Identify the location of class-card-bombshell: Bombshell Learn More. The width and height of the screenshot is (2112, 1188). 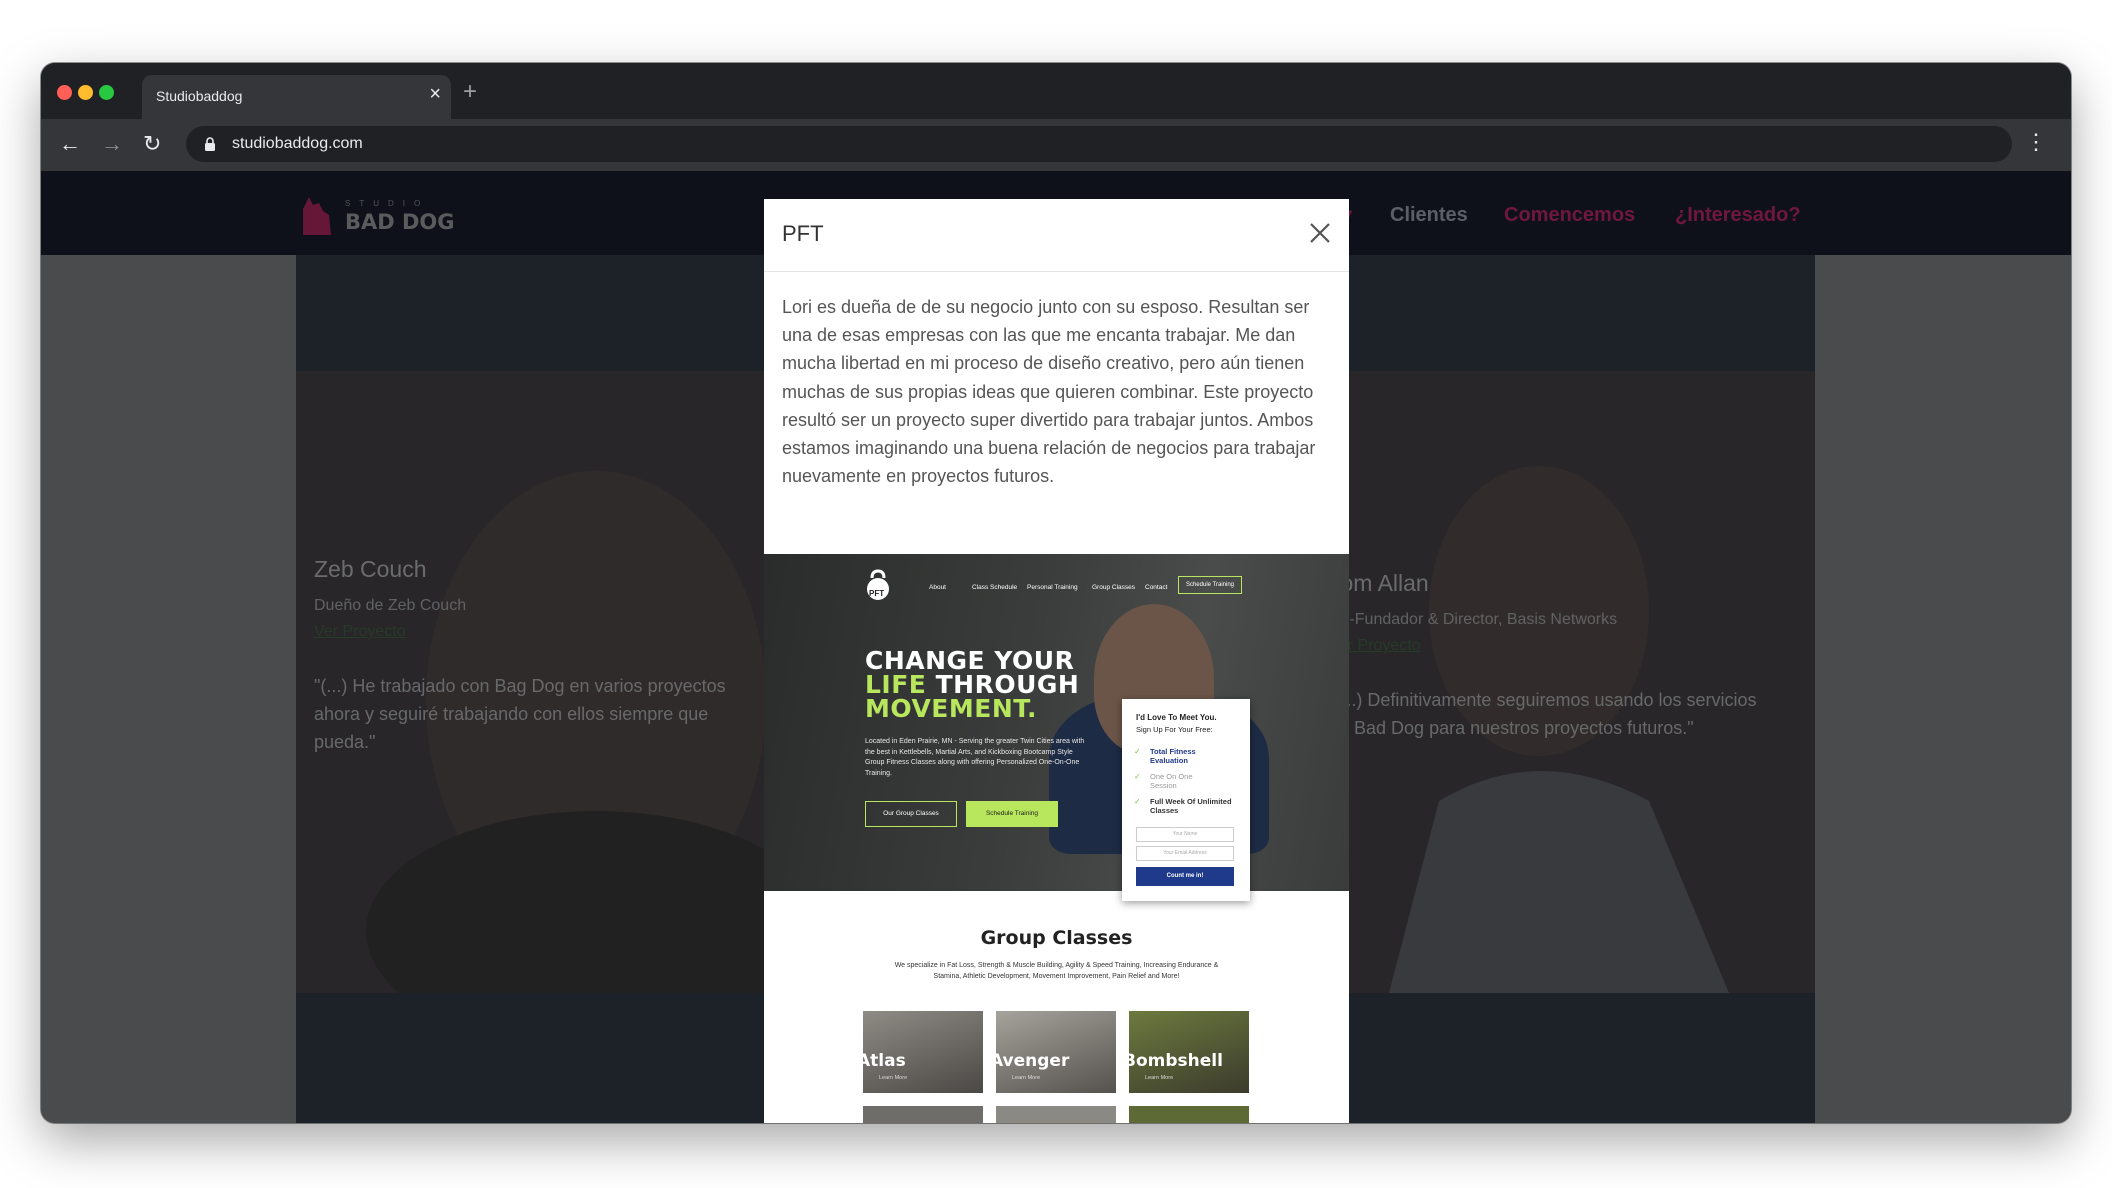
(1189, 1052).